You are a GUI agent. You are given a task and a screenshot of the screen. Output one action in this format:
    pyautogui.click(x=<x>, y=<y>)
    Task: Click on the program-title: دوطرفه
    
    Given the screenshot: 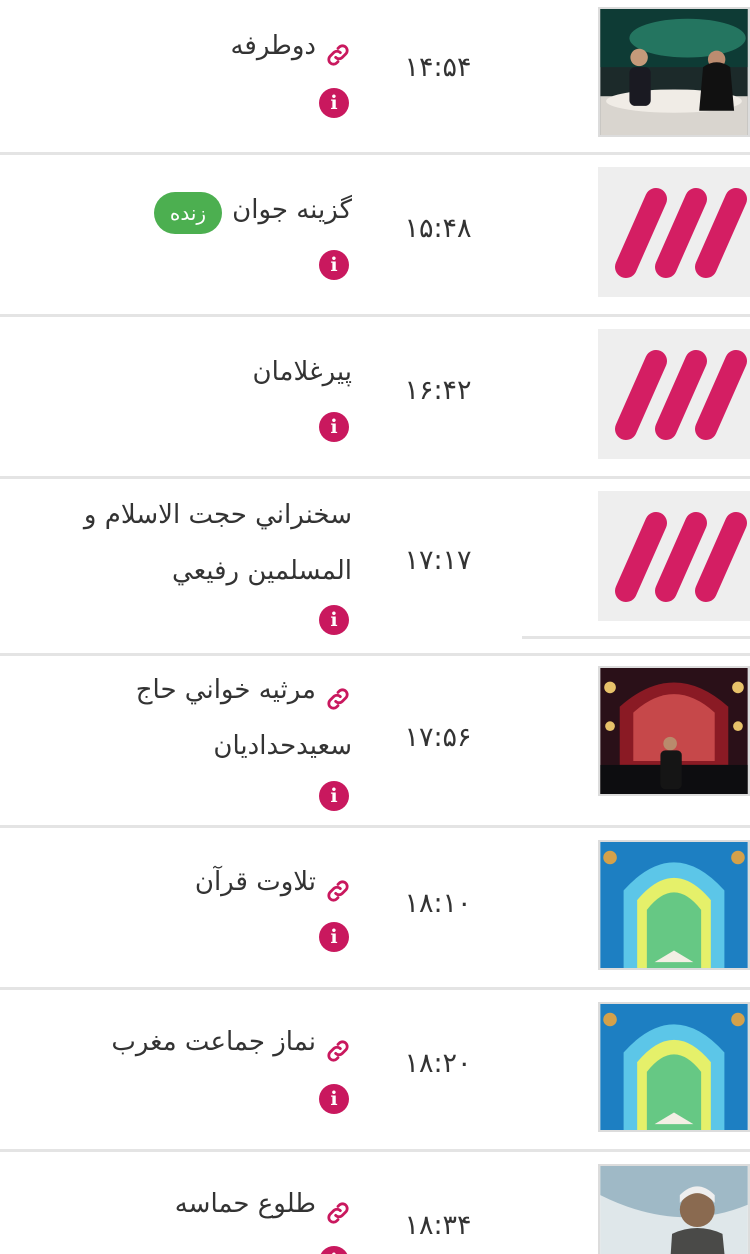 What is the action you would take?
    pyautogui.click(x=176, y=46)
    